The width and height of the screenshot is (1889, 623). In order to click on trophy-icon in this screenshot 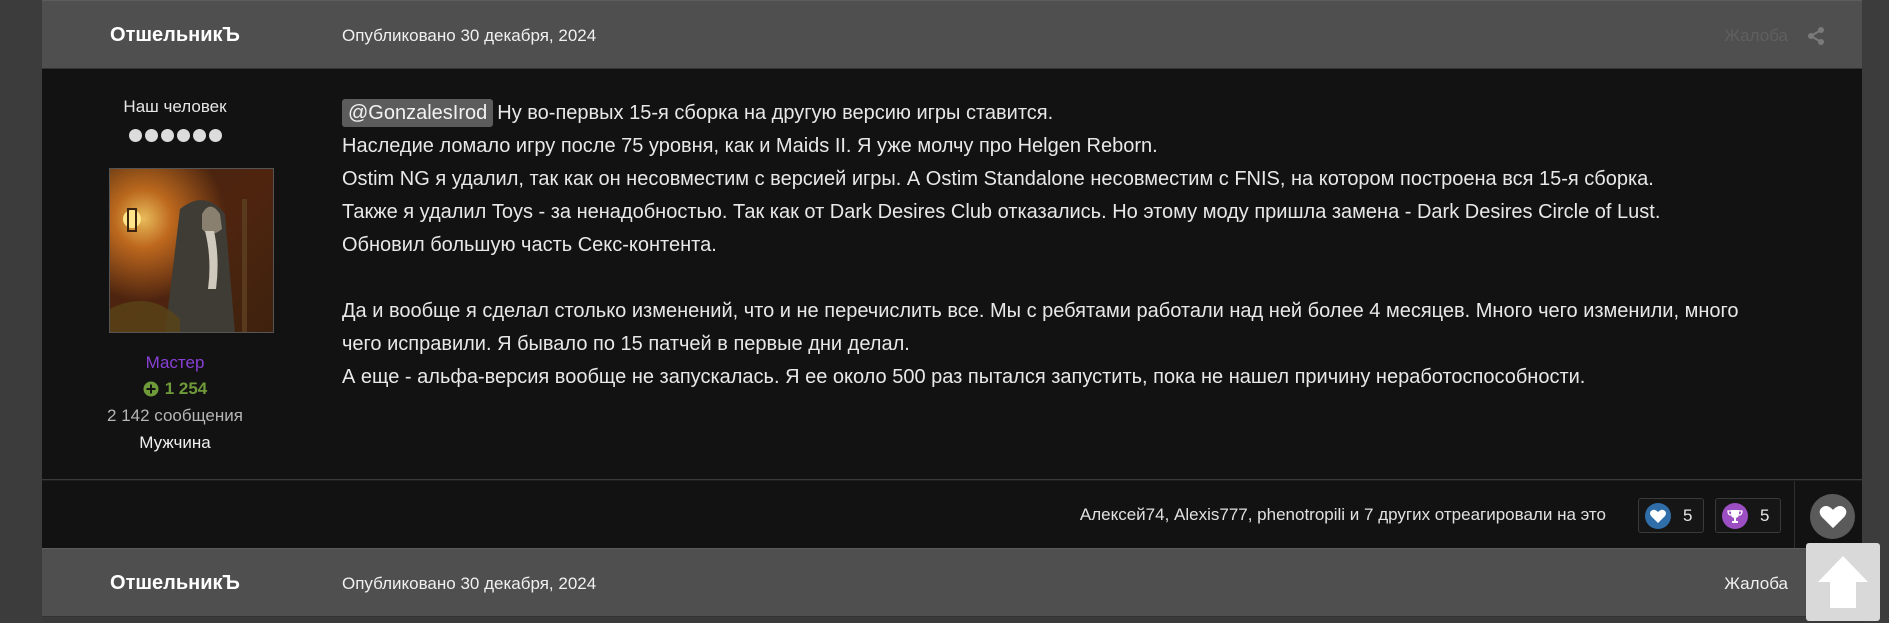, I will do `click(1735, 515)`.